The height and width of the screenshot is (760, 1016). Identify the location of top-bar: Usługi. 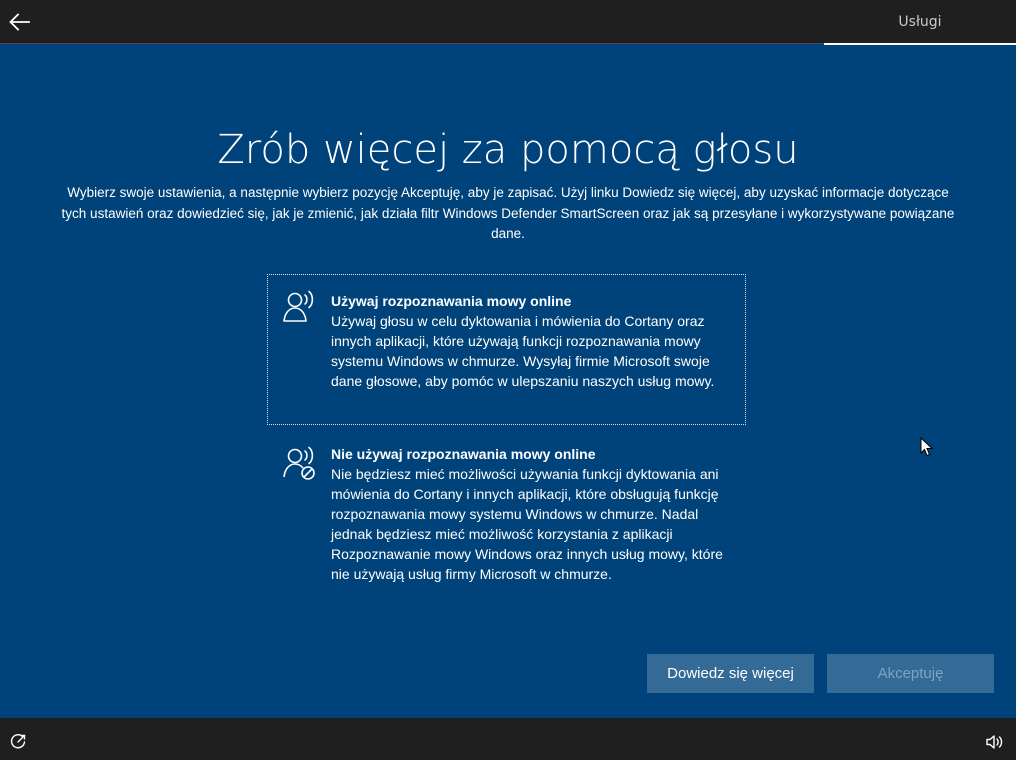
(508, 22).